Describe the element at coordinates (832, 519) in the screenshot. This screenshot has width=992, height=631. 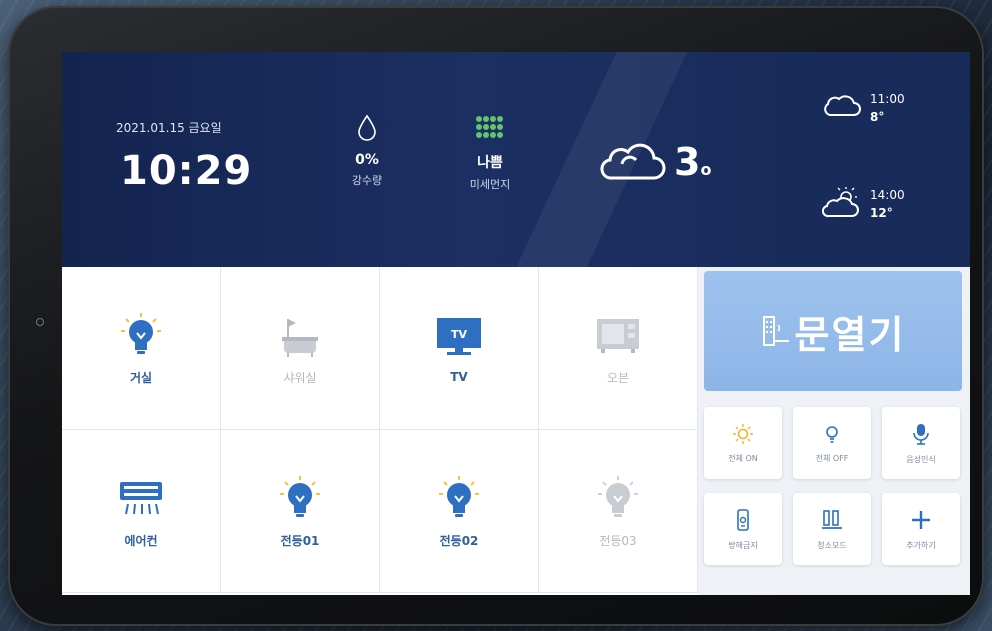
I see `cleaning-icon` at that location.